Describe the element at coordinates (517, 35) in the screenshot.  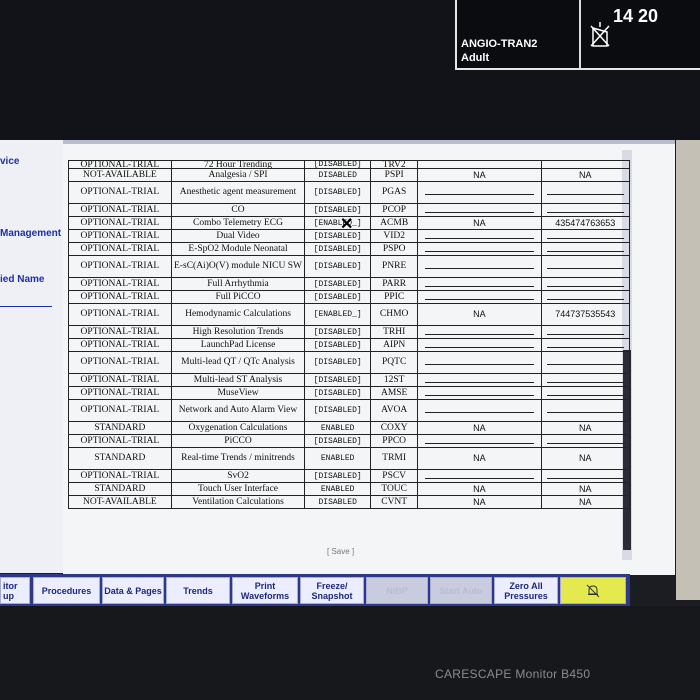
I see `bed-info-box: ANGIO-TRAN2 Adult` at that location.